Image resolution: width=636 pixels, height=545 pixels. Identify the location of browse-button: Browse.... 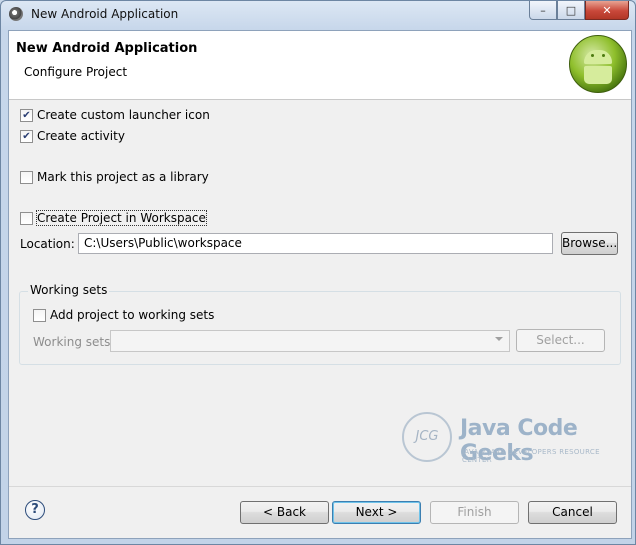
(589, 243).